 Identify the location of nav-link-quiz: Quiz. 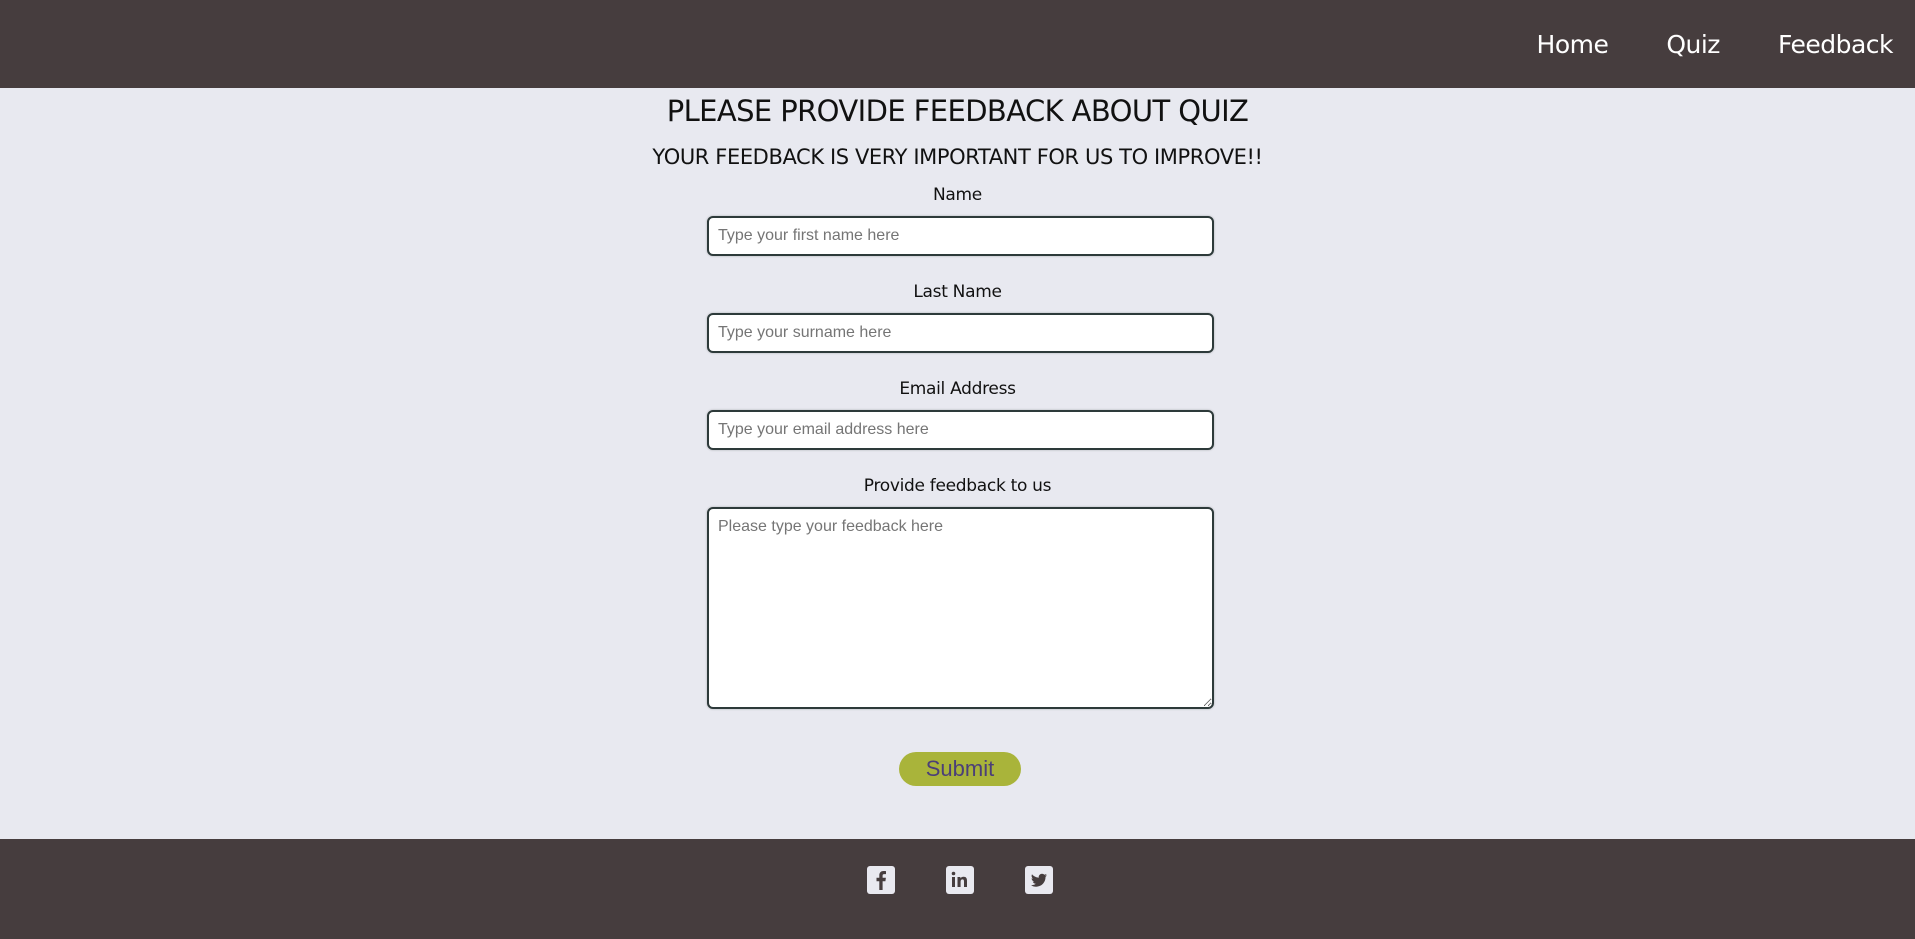
(1693, 44).